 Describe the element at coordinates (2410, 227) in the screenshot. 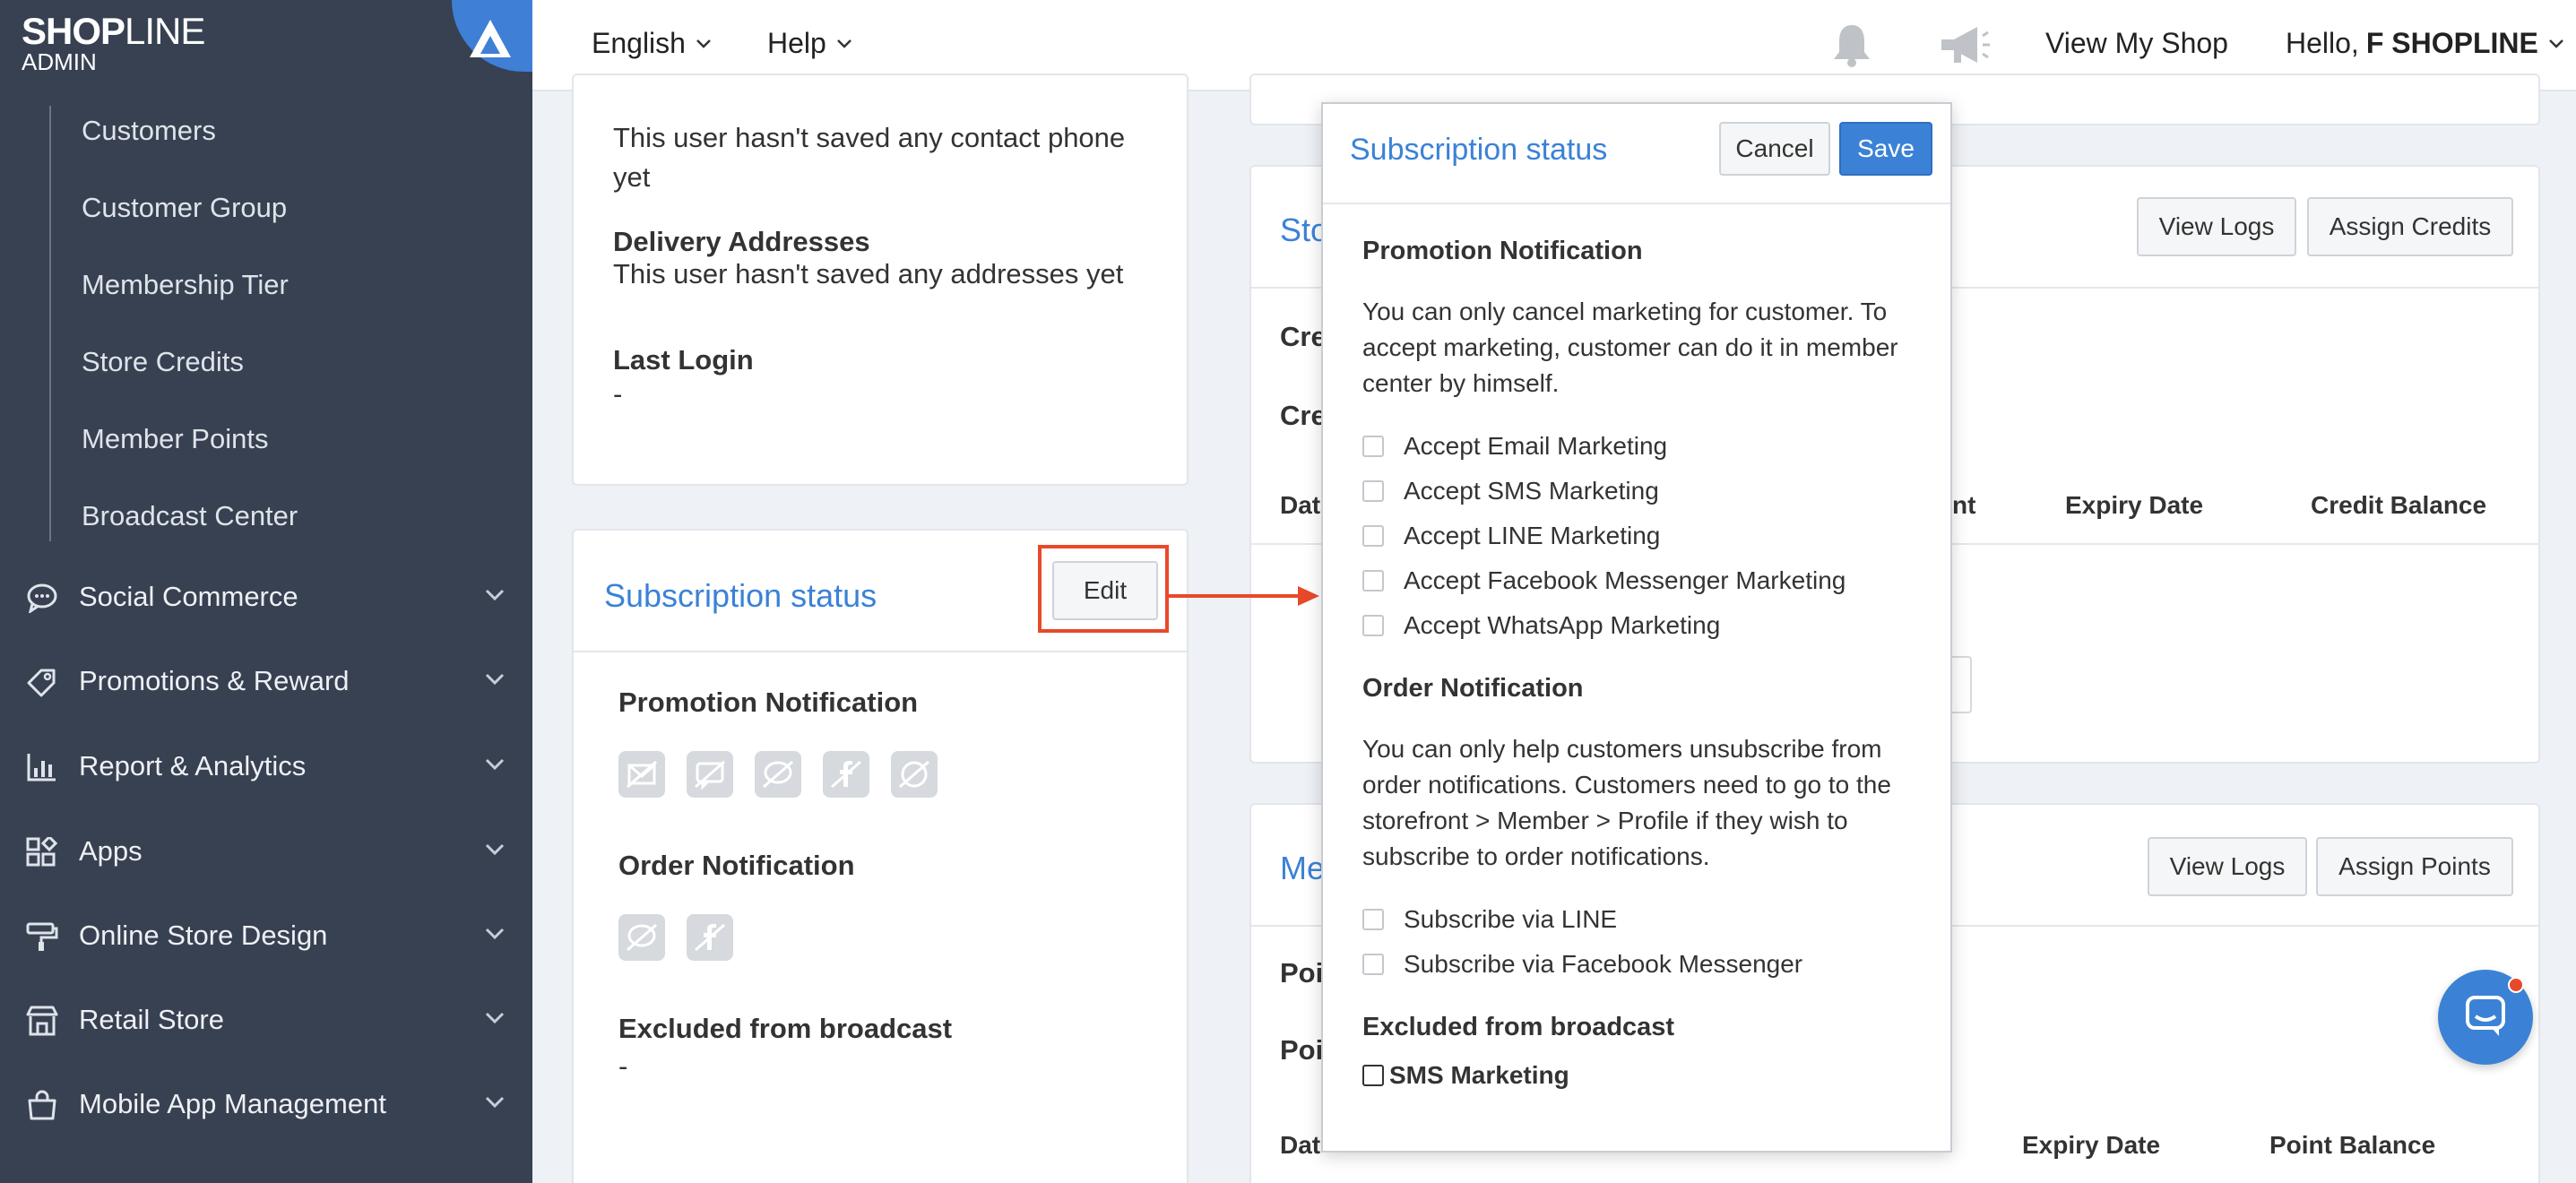

I see `assign-credits-button: Assign Credits` at that location.